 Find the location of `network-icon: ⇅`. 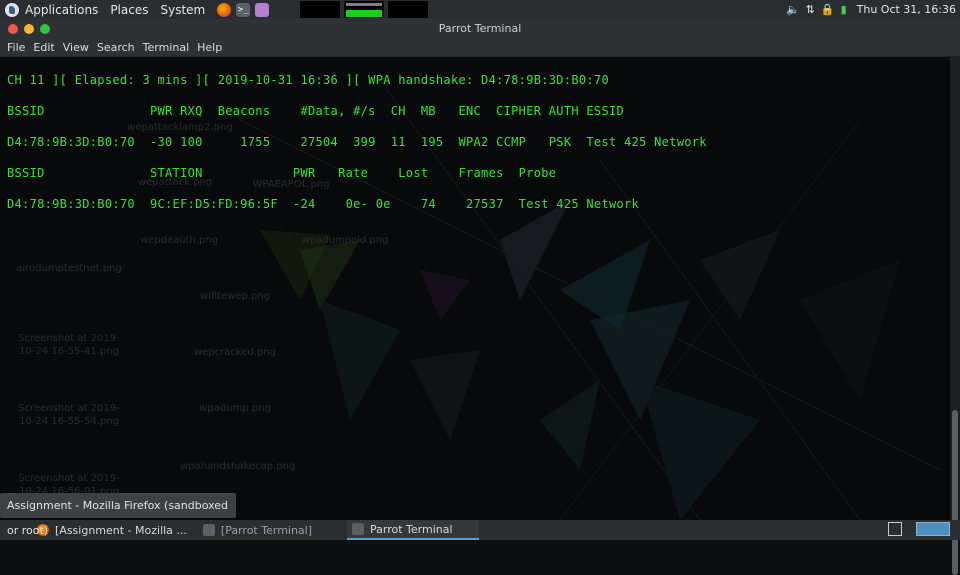

network-icon: ⇅ is located at coordinates (810, 9).